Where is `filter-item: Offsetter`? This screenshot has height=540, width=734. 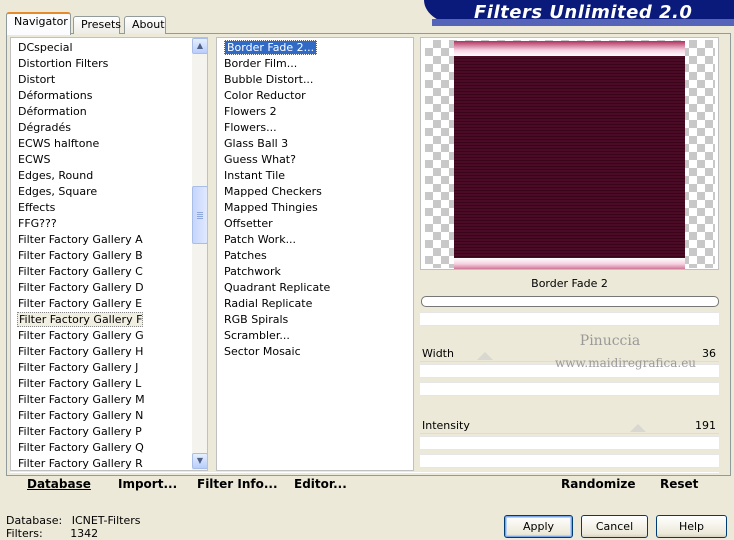 filter-item: Offsetter is located at coordinates (245, 224).